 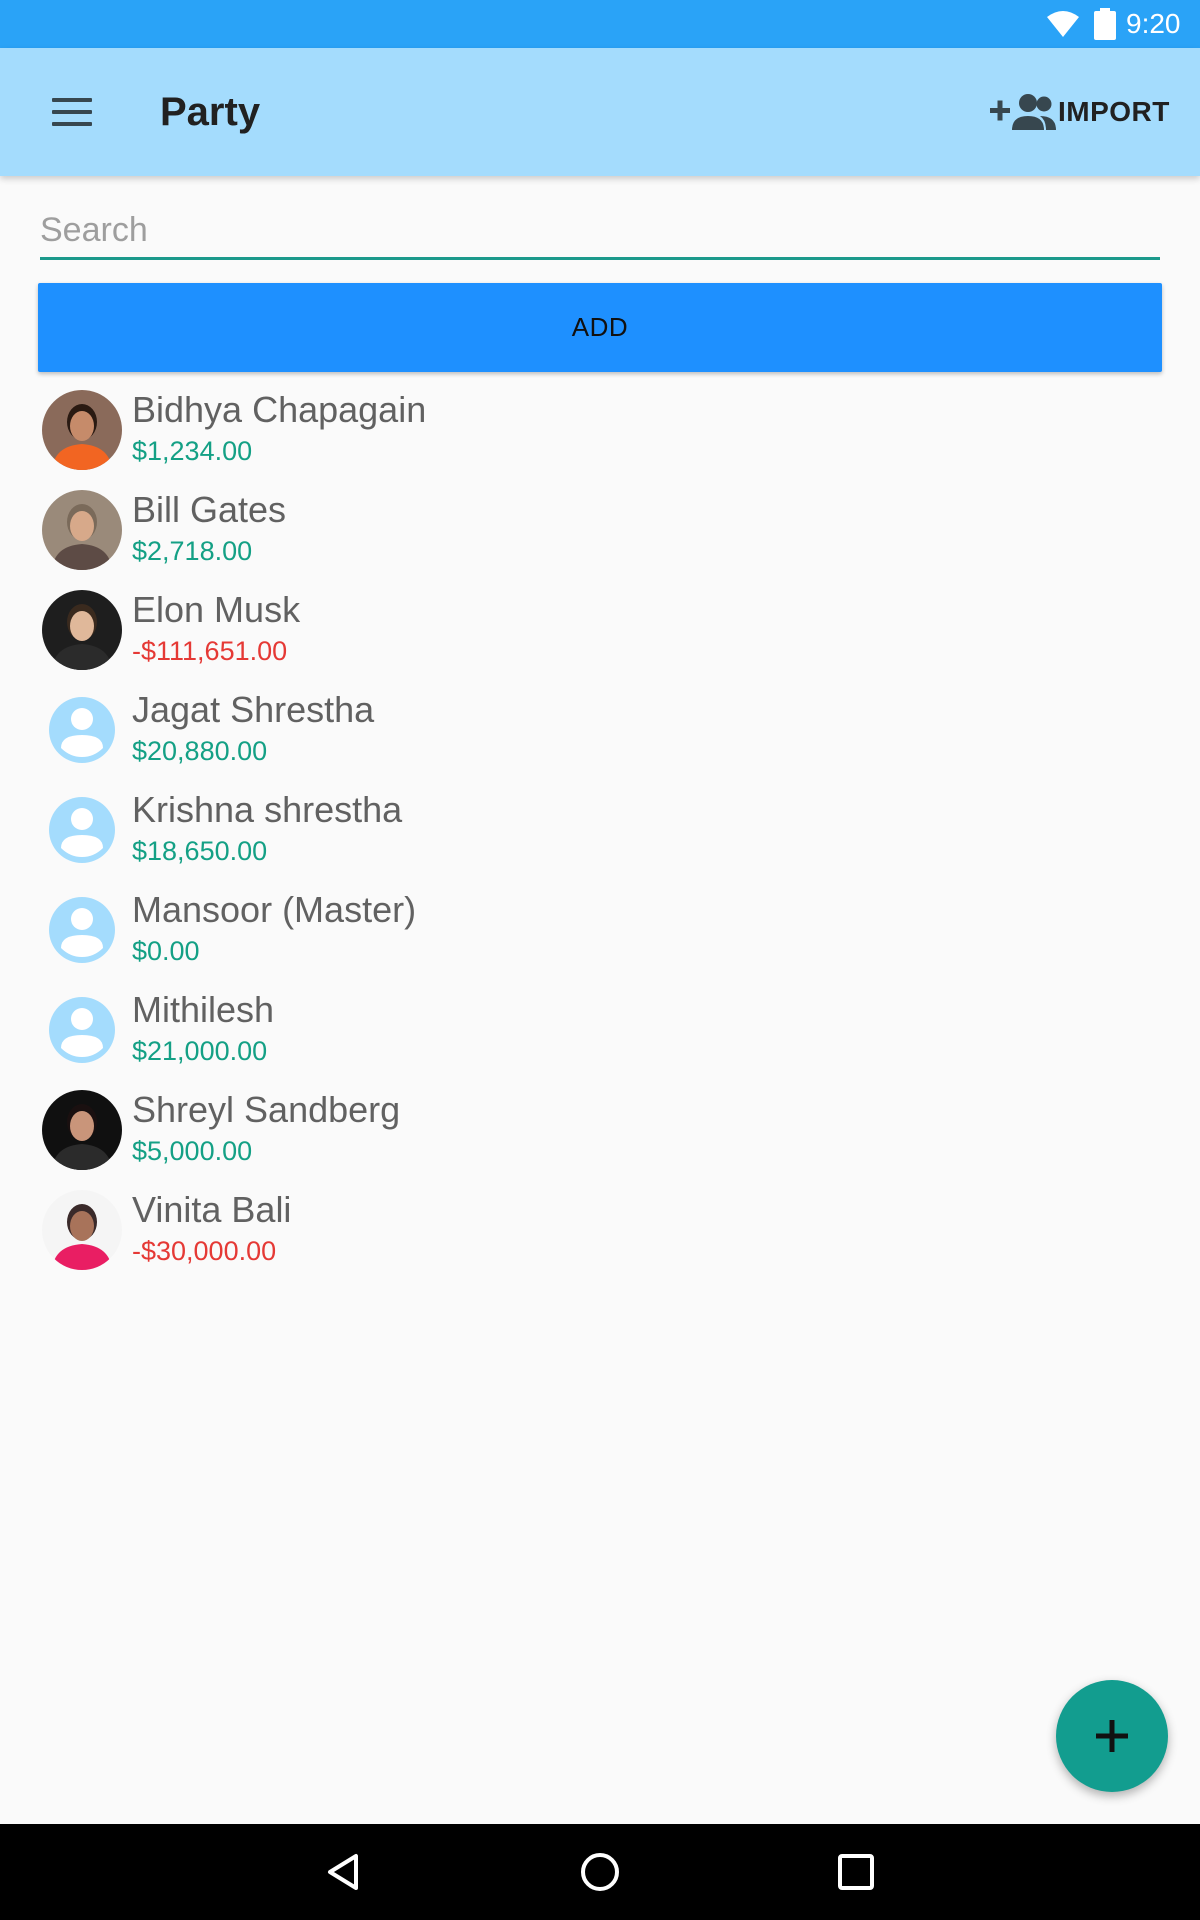 I want to click on add-party-fab, so click(x=1112, y=1736).